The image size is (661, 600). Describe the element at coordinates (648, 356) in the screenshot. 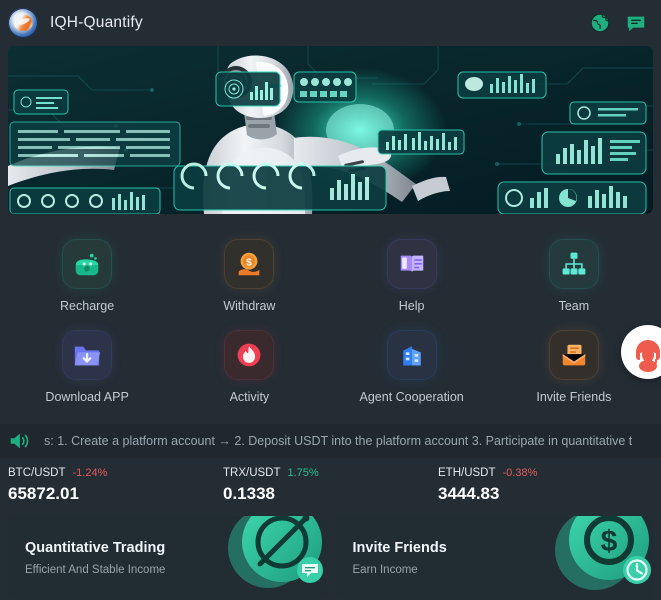

I see `headset-agent-icon` at that location.